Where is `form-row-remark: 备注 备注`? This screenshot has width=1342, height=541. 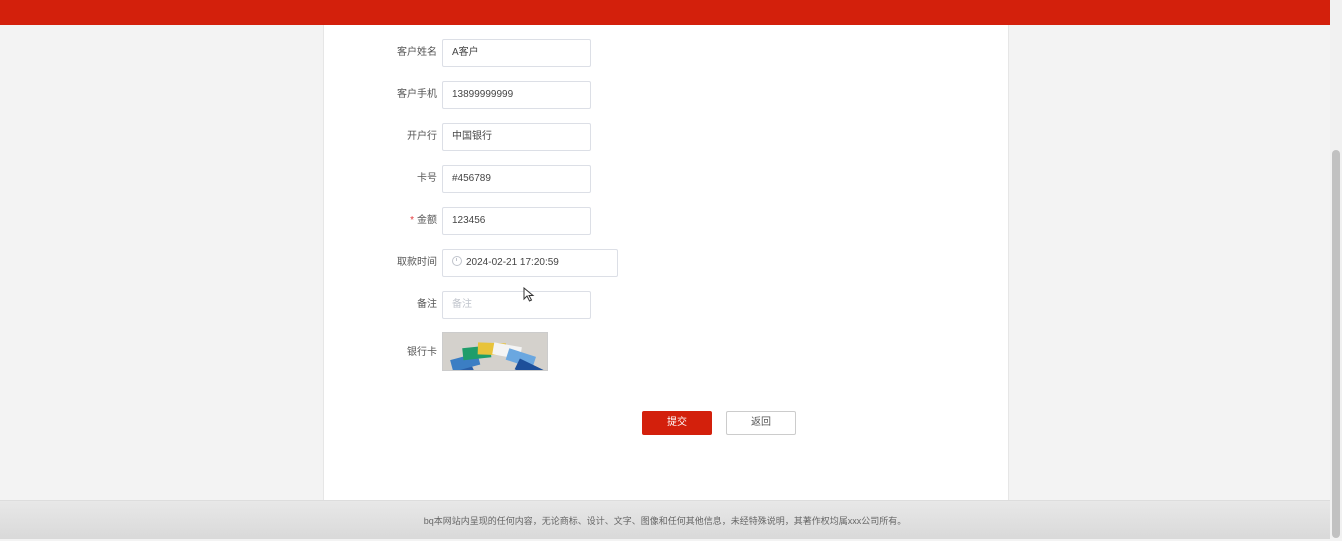
form-row-remark: 备注 备注 is located at coordinates (666, 305).